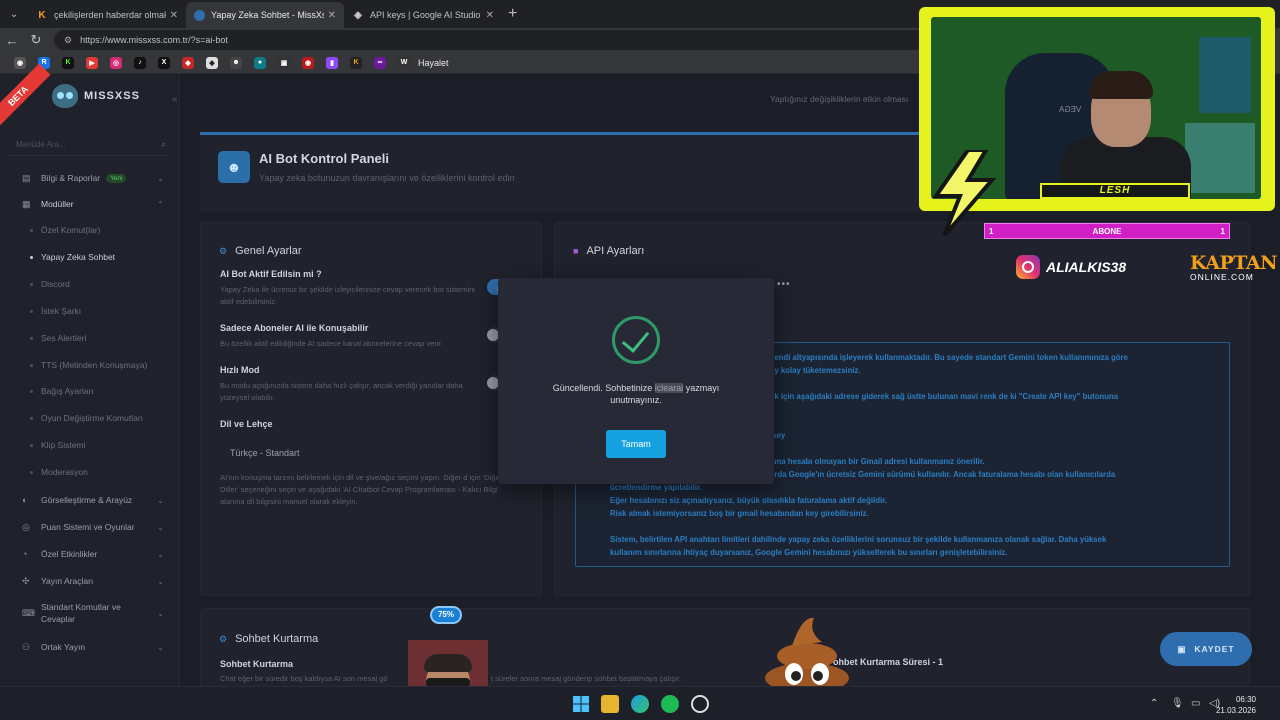  What do you see at coordinates (12, 40) in the screenshot?
I see `back-icon: ←` at bounding box center [12, 40].